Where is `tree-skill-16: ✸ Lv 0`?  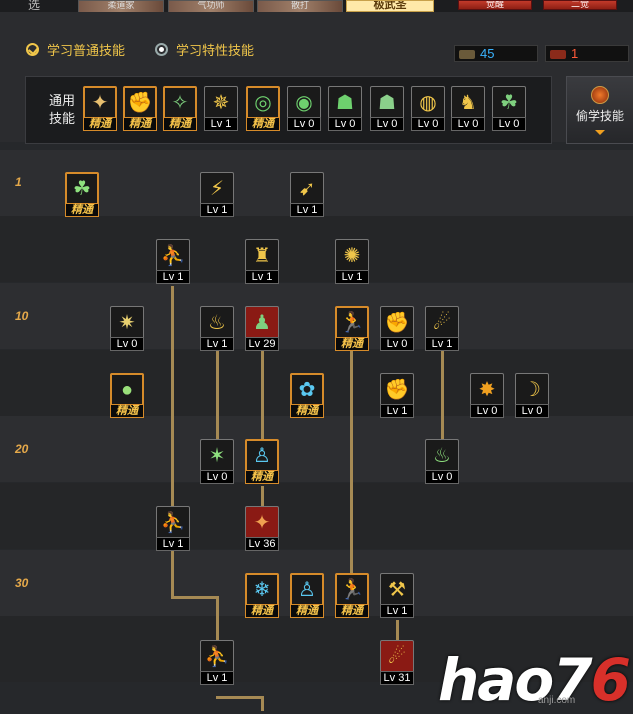 tree-skill-16: ✸ Lv 0 is located at coordinates (487, 396).